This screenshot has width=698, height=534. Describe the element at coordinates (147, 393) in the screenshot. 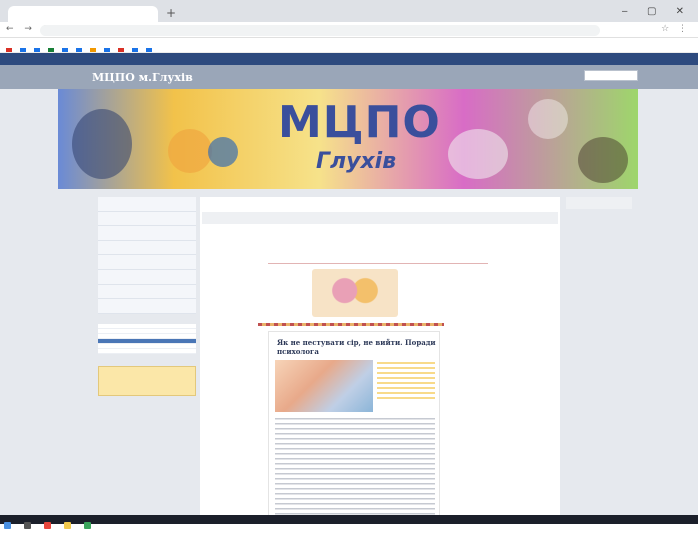

I see `widget-item` at that location.